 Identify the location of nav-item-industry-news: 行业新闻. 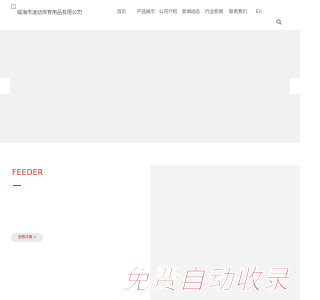
(214, 13).